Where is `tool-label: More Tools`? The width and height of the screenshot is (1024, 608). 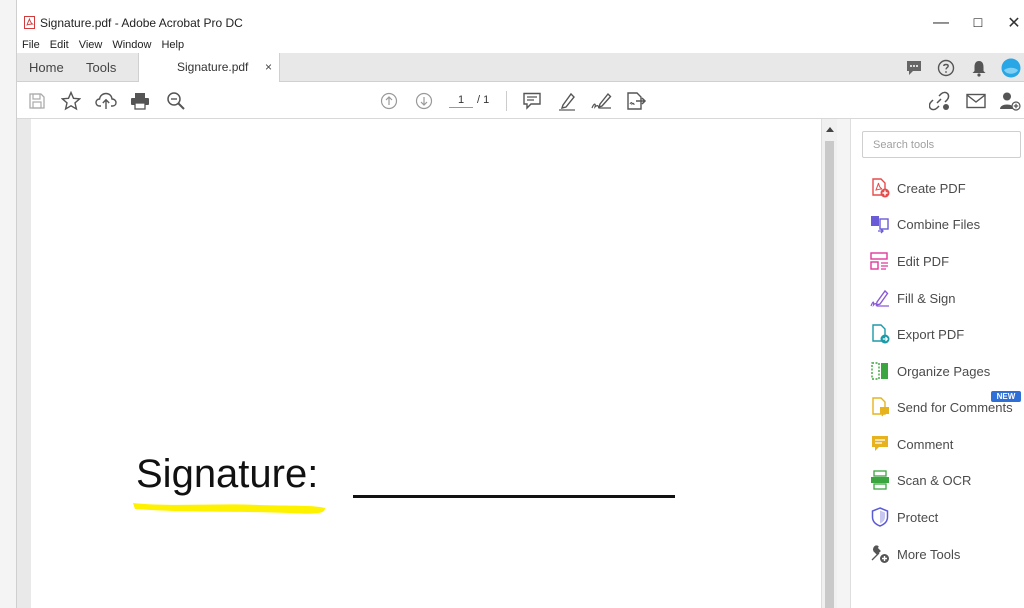 tool-label: More Tools is located at coordinates (929, 554).